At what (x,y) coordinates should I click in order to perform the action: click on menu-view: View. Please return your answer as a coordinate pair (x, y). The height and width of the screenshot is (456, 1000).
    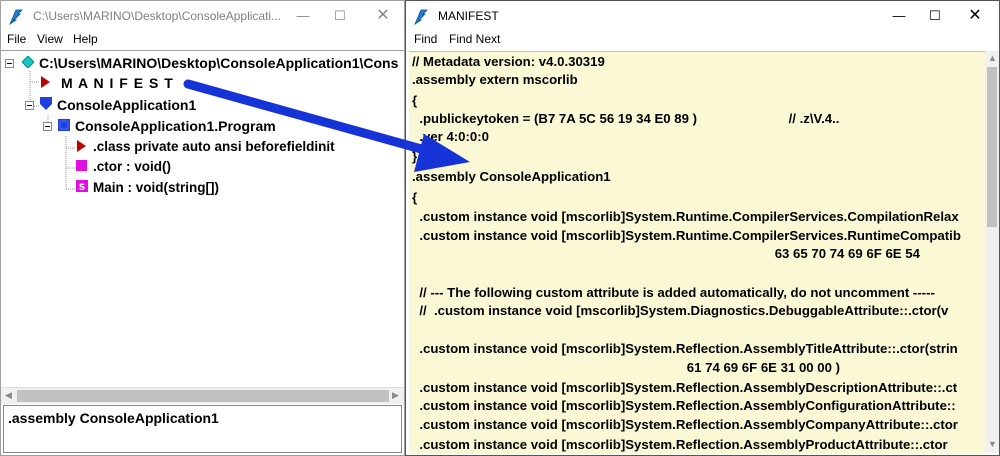
    Looking at the image, I should click on (50, 39).